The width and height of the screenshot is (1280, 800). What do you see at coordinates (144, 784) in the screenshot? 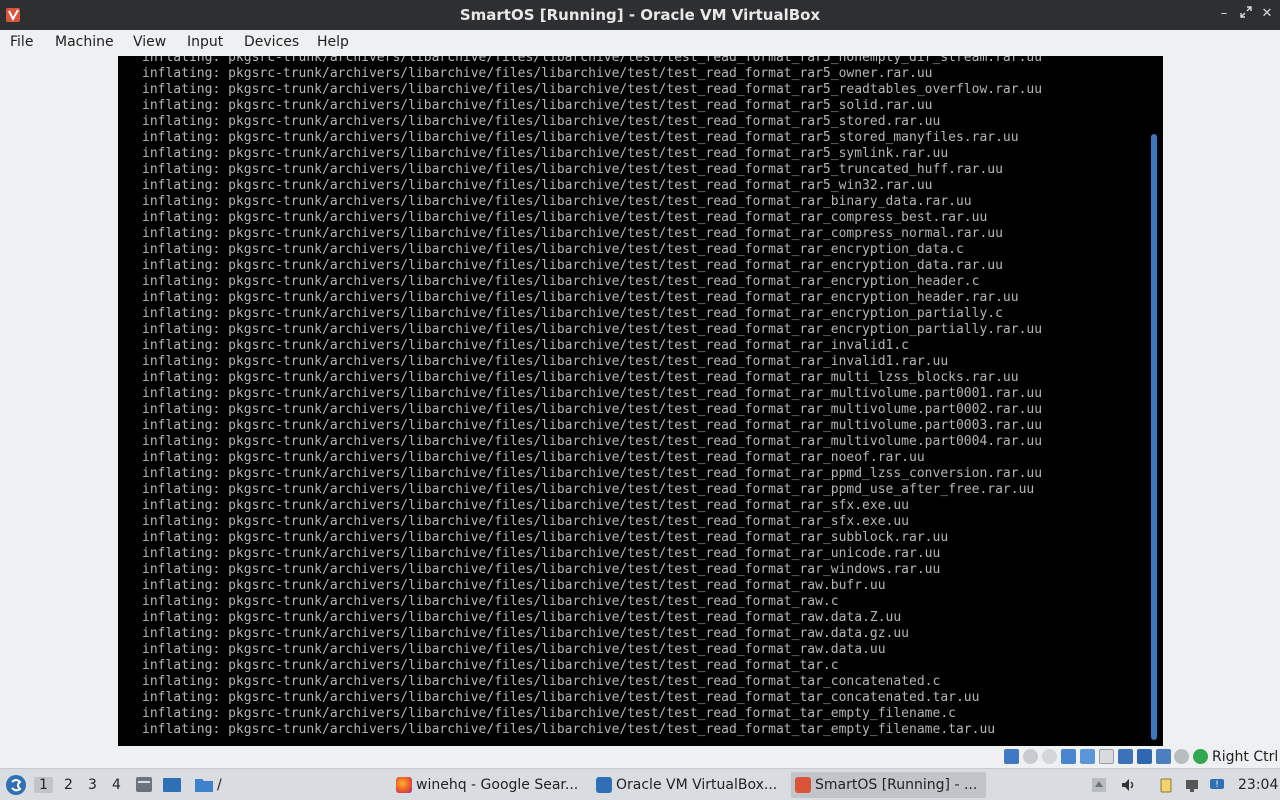
I see `file-manager-icon` at bounding box center [144, 784].